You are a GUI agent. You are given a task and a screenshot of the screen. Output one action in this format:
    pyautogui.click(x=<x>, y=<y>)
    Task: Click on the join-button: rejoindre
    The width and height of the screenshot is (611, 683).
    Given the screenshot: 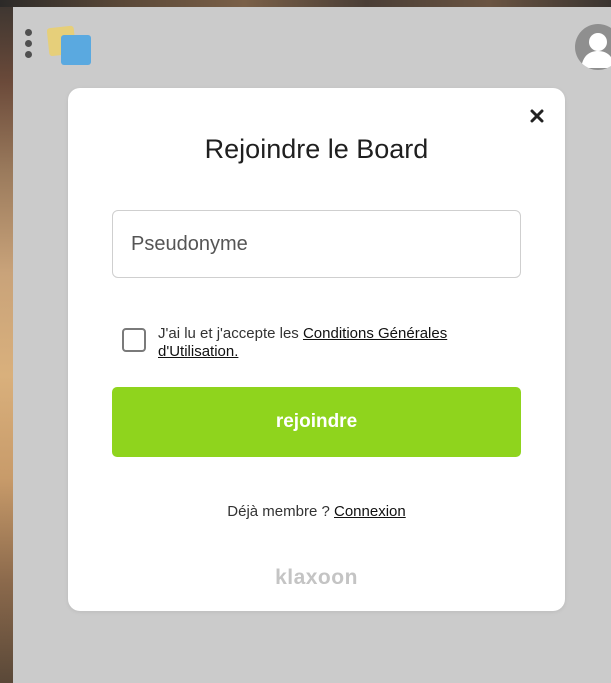 What is the action you would take?
    pyautogui.click(x=316, y=422)
    